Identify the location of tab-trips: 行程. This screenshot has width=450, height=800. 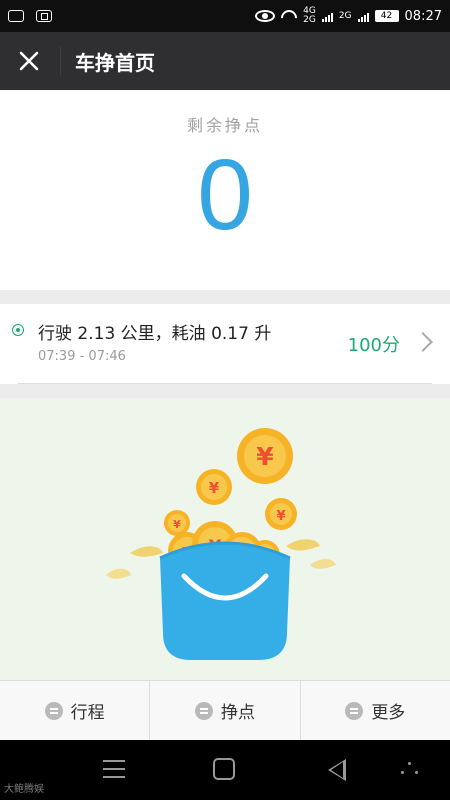
(75, 710).